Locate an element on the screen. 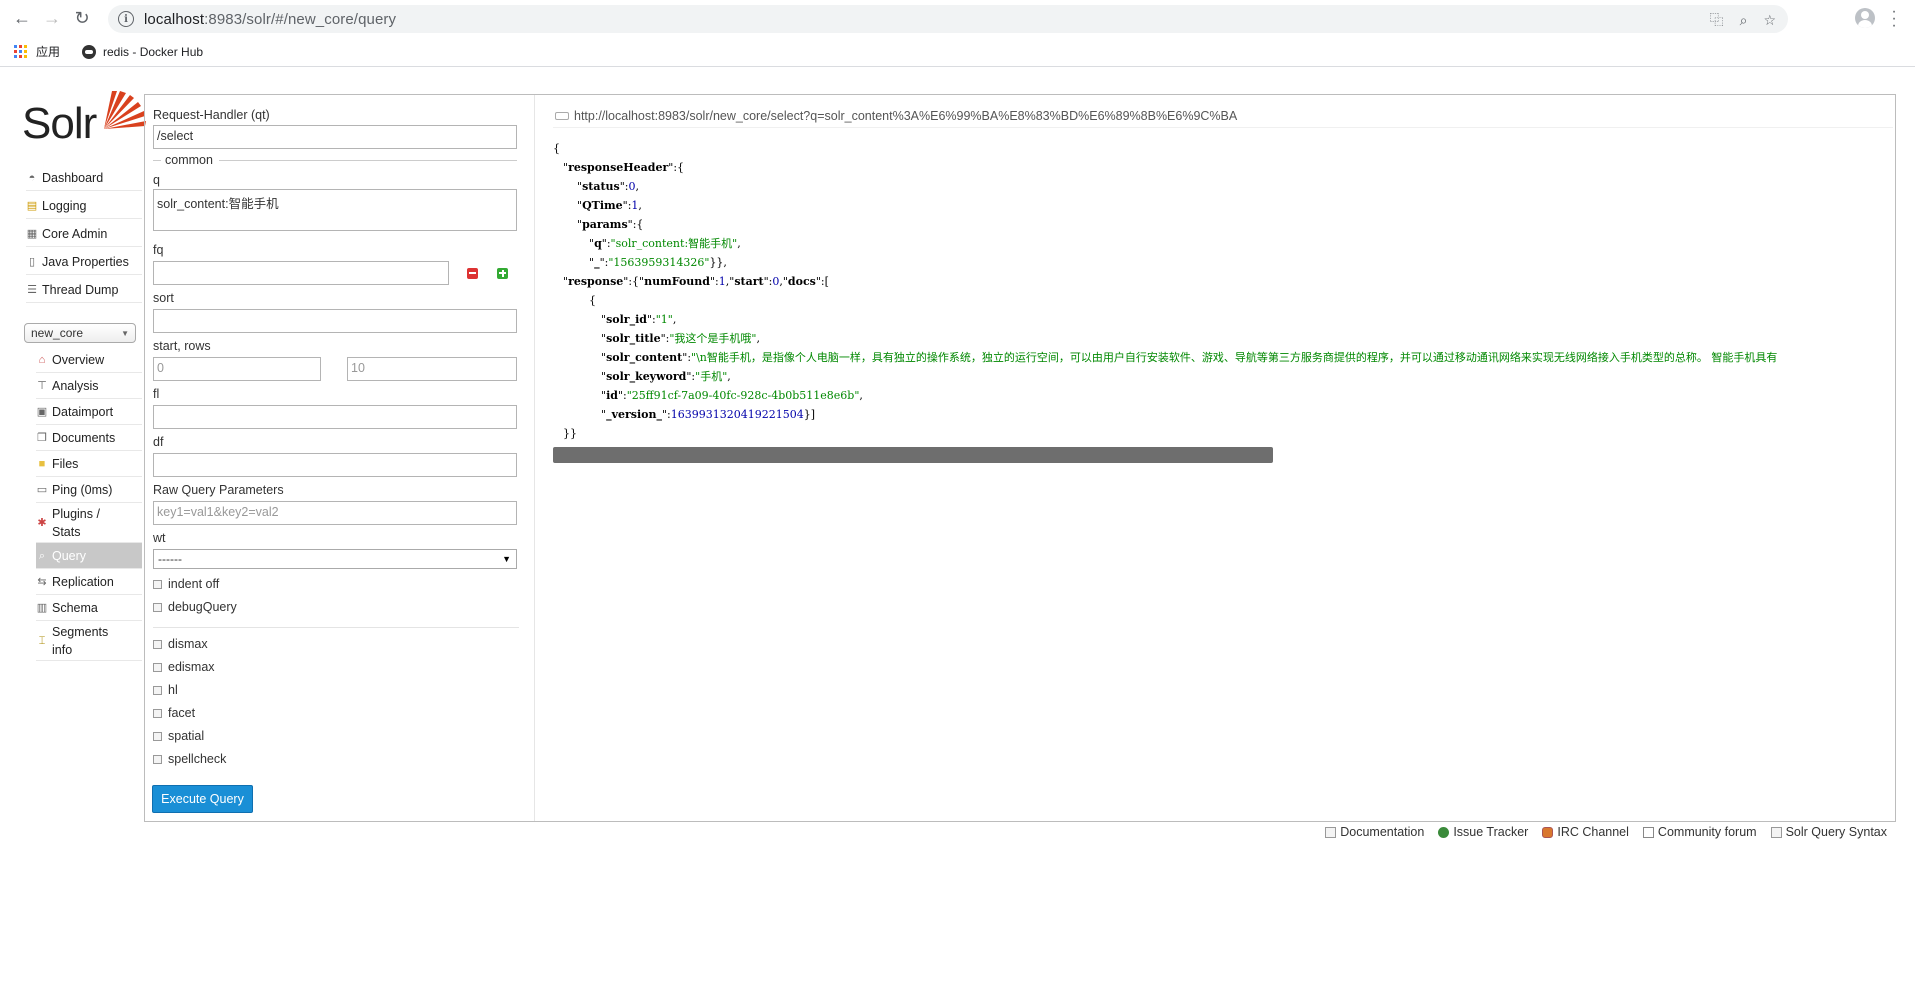  logging-icon: ▤ is located at coordinates (32, 205).